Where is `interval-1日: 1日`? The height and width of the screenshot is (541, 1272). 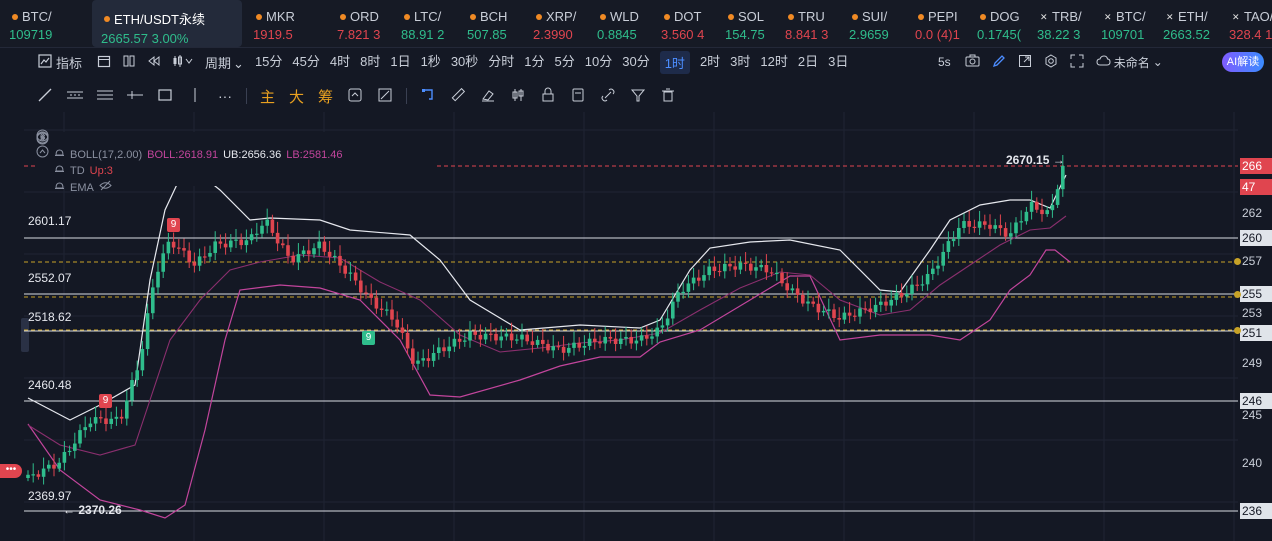 interval-1日: 1日 is located at coordinates (400, 62).